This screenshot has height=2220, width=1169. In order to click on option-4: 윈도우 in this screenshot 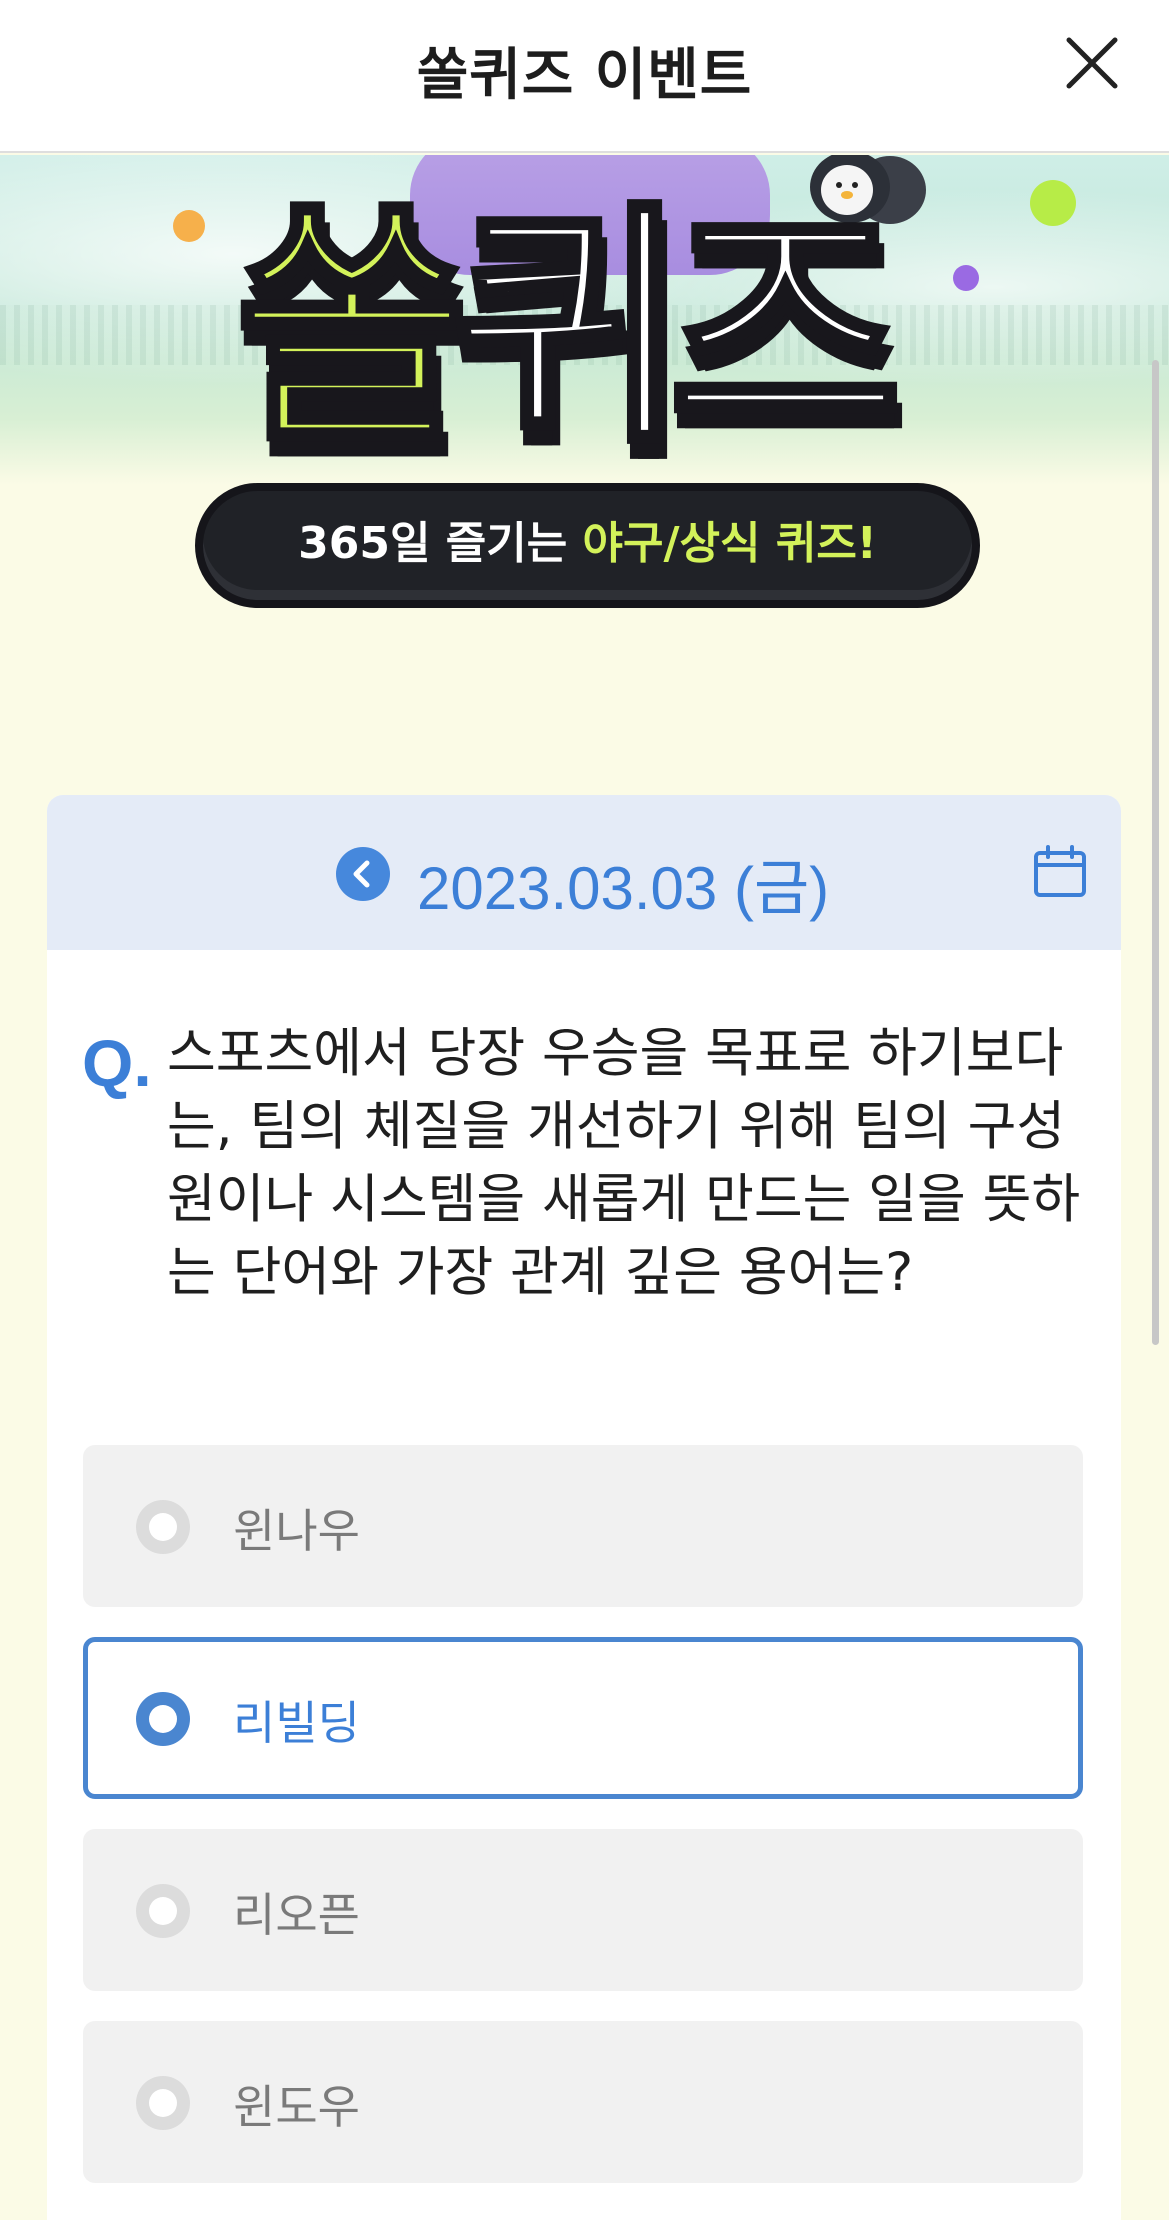, I will do `click(583, 2102)`.